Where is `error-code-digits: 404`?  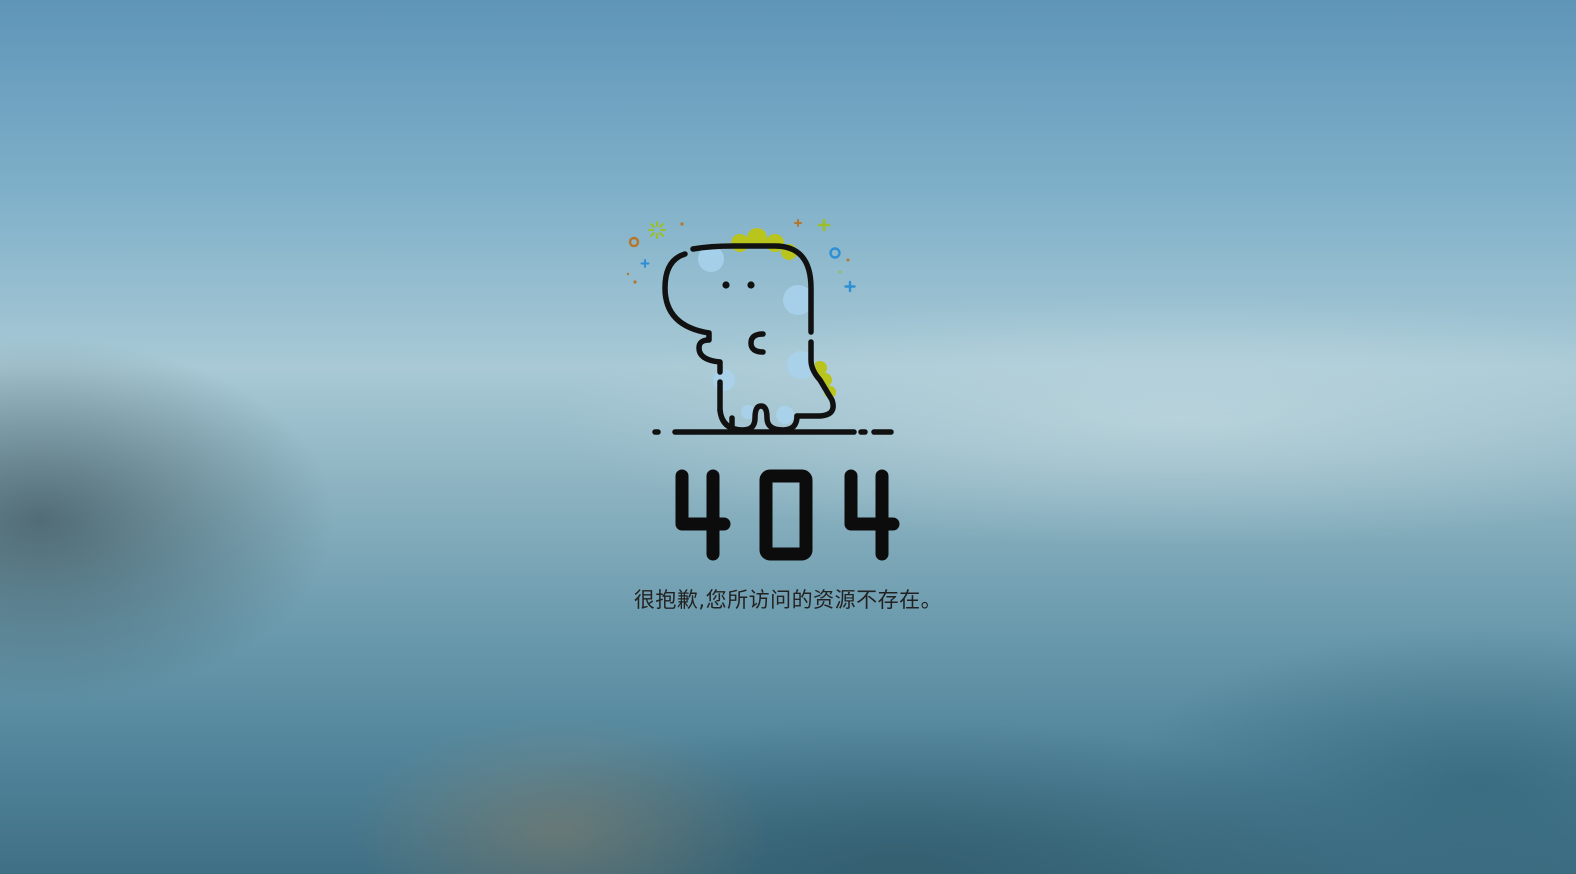
error-code-digits: 404 is located at coordinates (787, 515).